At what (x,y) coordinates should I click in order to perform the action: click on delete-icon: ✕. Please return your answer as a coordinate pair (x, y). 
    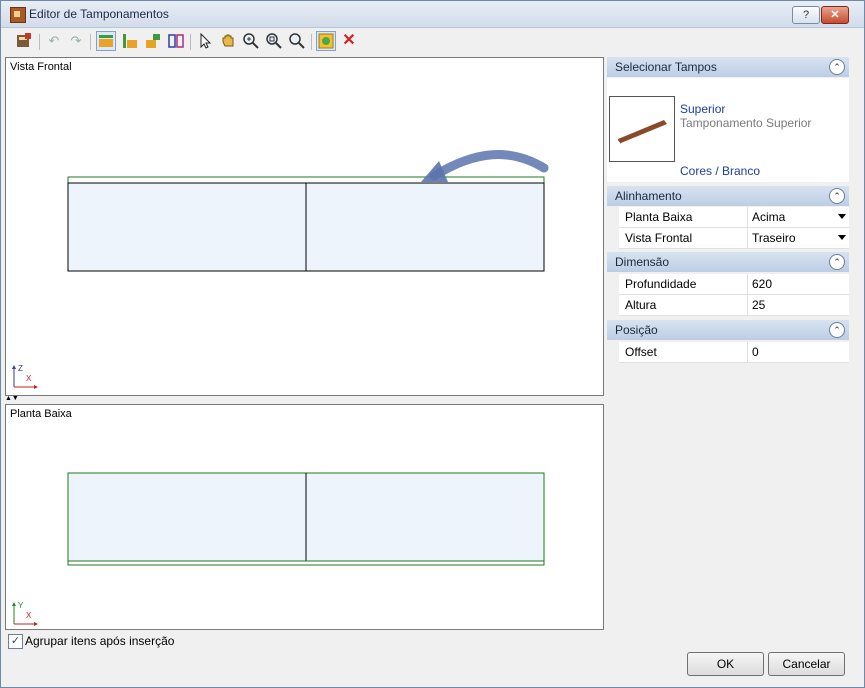
    Looking at the image, I should click on (349, 41).